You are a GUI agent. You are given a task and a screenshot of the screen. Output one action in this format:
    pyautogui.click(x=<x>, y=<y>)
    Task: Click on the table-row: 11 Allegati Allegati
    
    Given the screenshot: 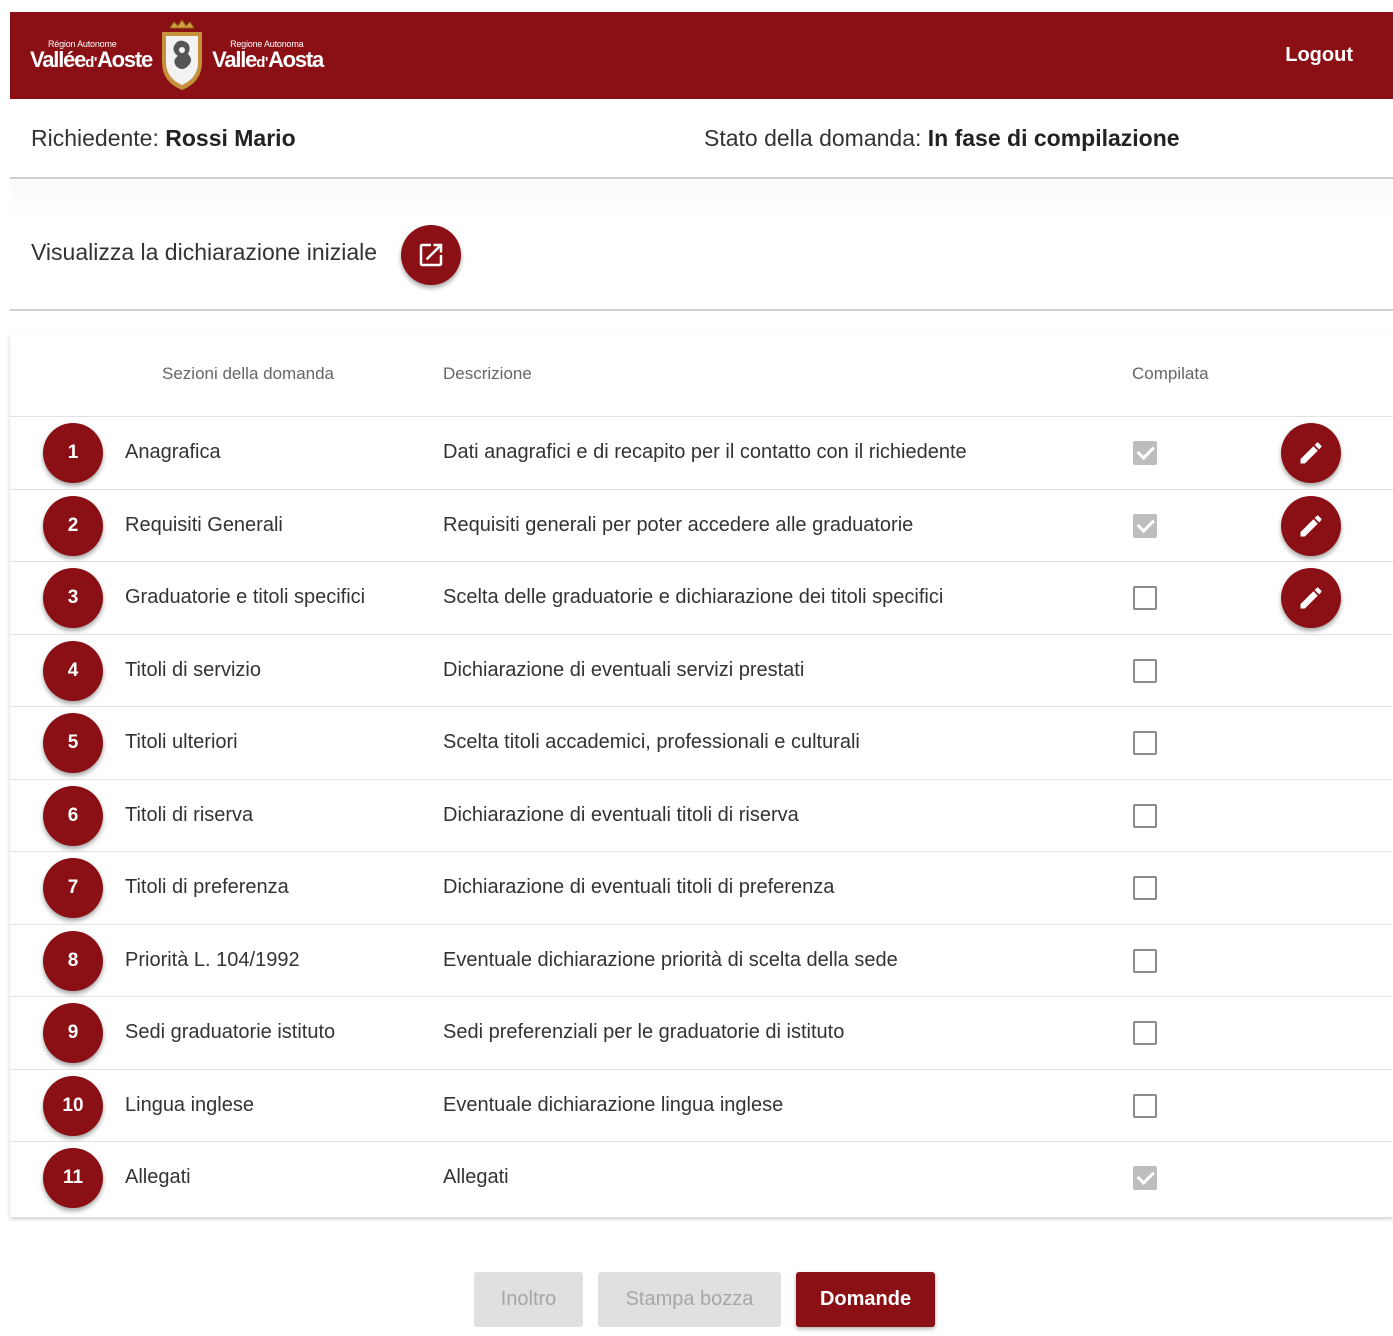 What is the action you would take?
    pyautogui.click(x=701, y=1178)
    